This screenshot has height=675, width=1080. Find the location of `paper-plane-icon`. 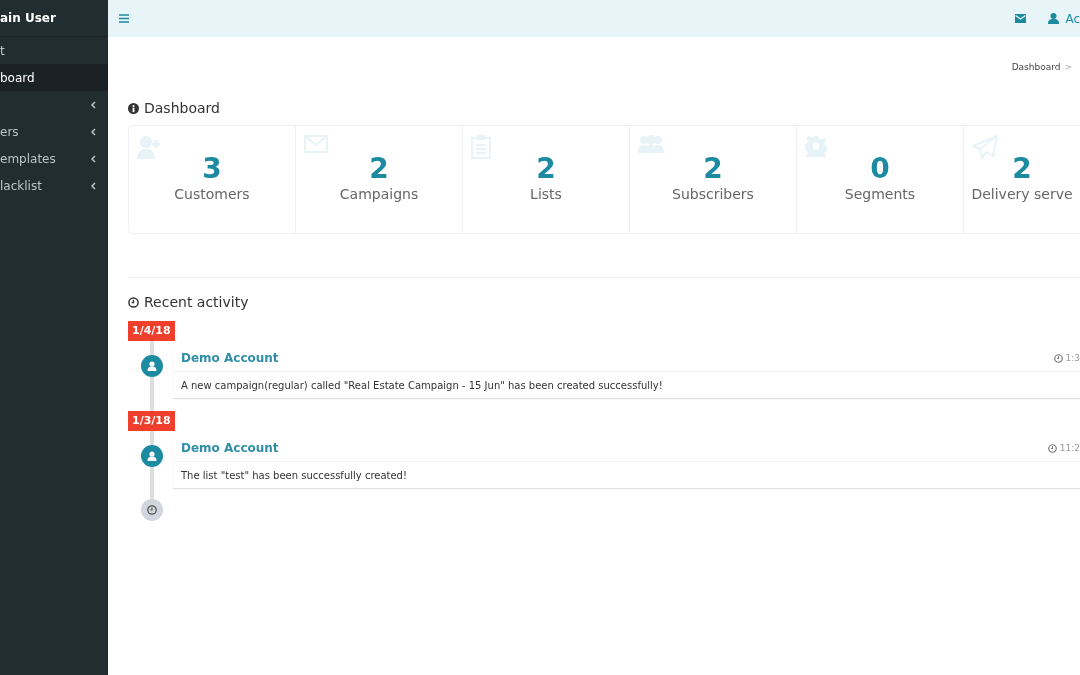

paper-plane-icon is located at coordinates (985, 147).